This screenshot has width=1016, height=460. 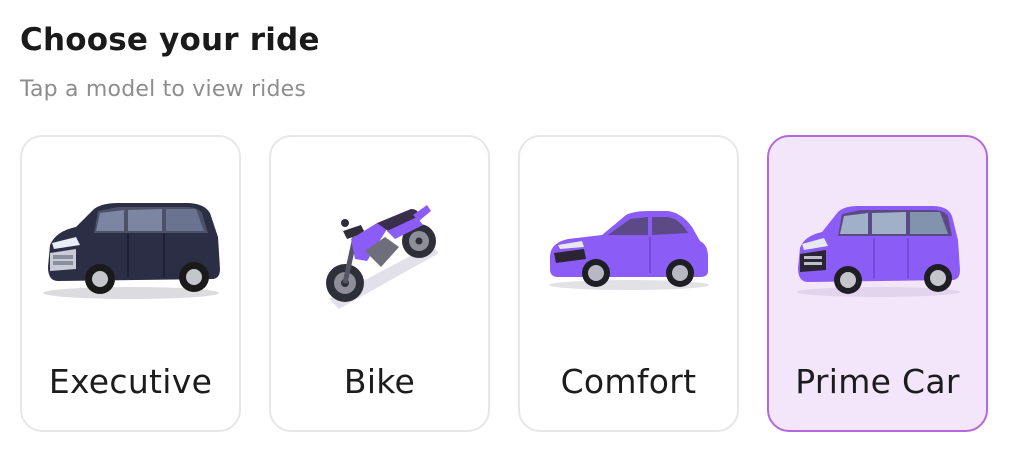 What do you see at coordinates (163, 89) in the screenshot?
I see `page-subtitle: Tap a model to view rides` at bounding box center [163, 89].